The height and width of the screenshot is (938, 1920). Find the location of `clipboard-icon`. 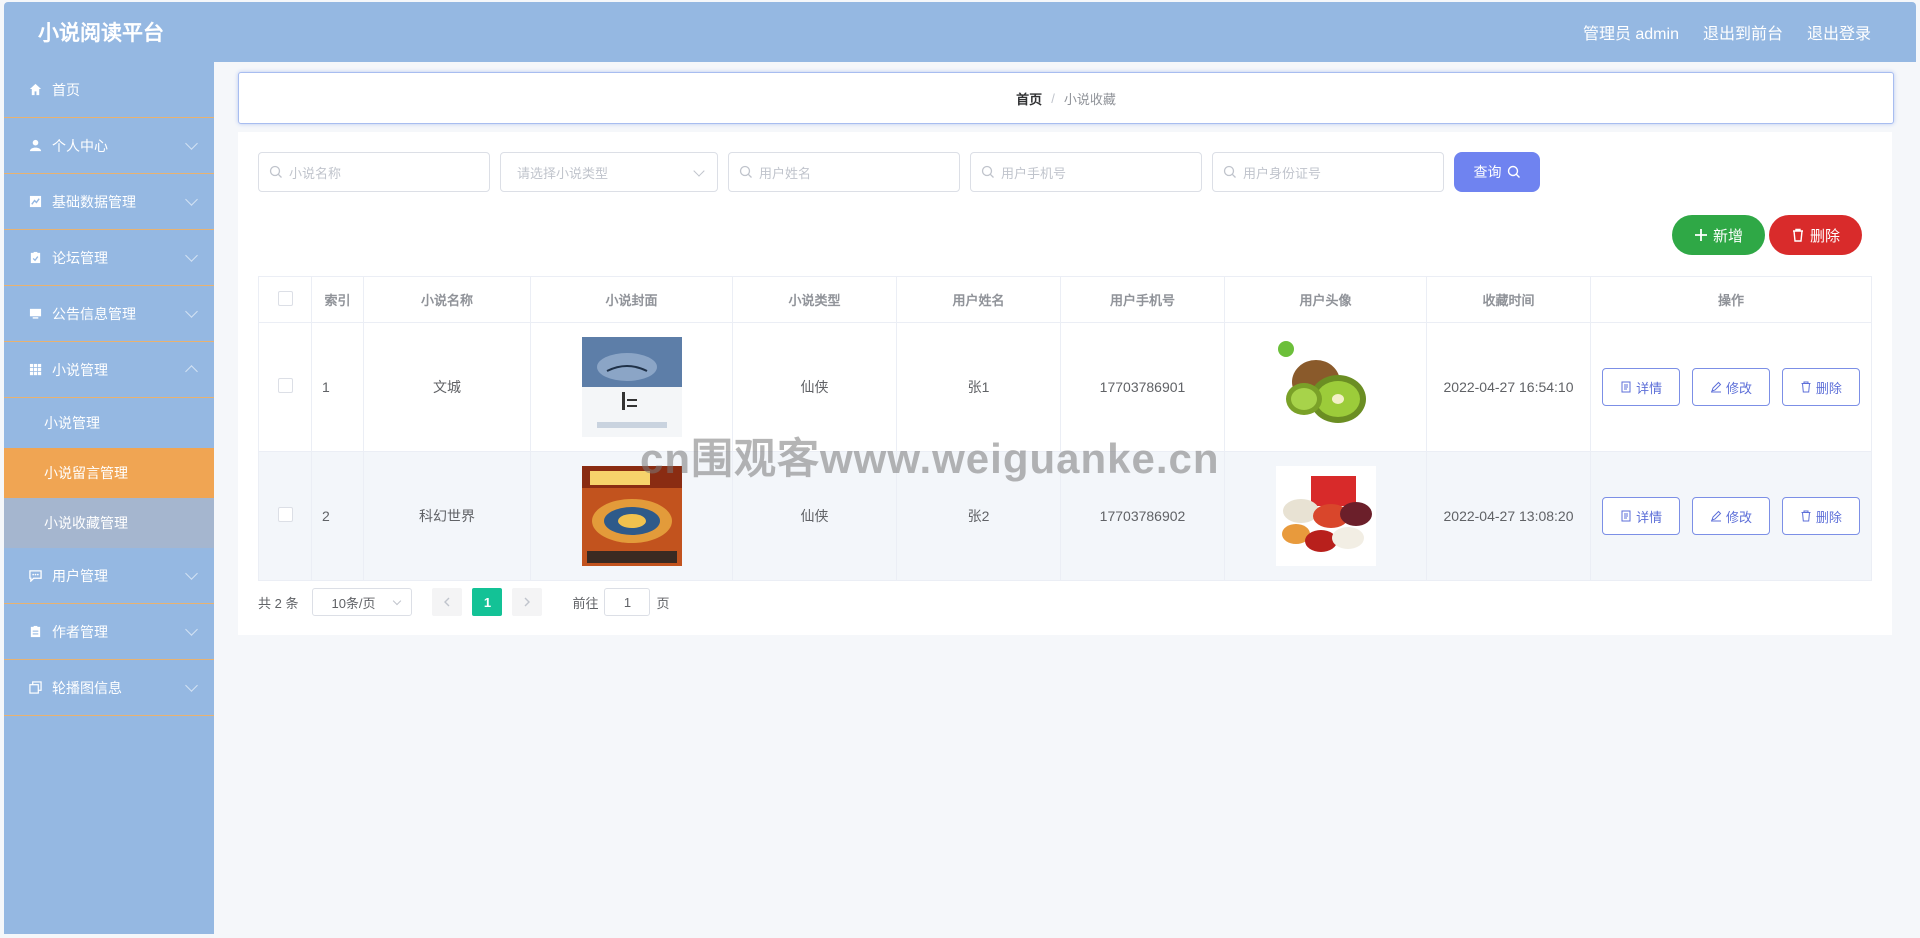

clipboard-icon is located at coordinates (35, 632).